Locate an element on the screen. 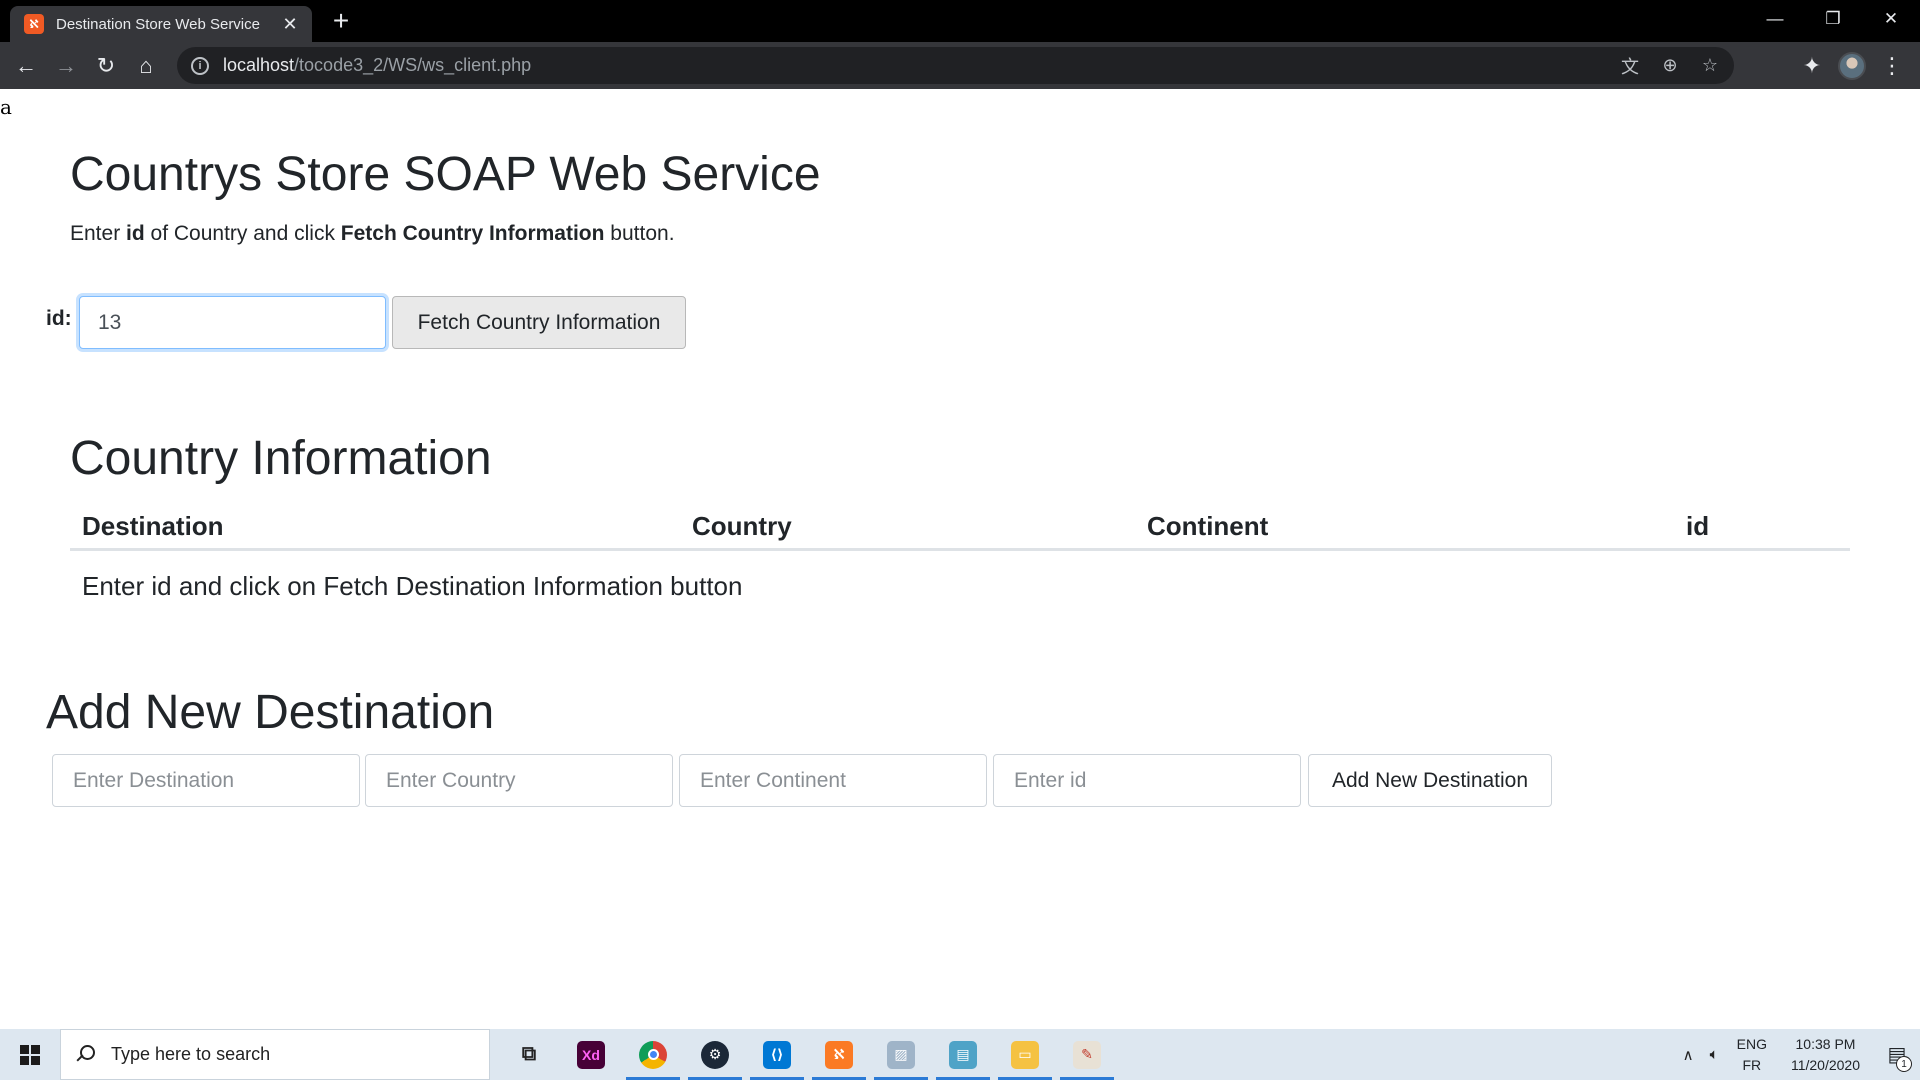 This screenshot has height=1080, width=1920. tab-title: Destination Store Web Service is located at coordinates (158, 24).